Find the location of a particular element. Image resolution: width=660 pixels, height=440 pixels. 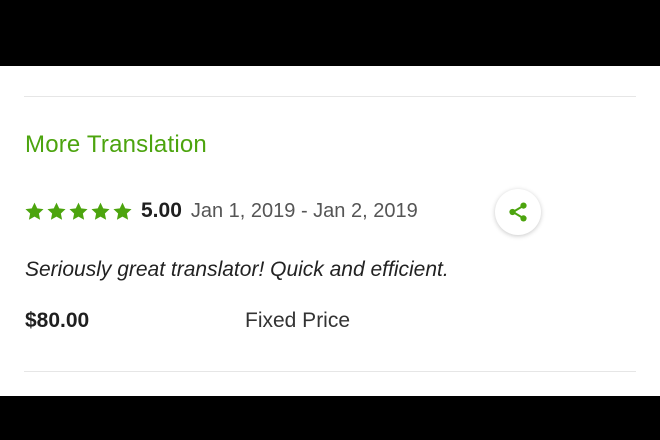

rating-row: 5.00 Jan 1, 2019 - Jan 2, 2019 is located at coordinates (221, 211).